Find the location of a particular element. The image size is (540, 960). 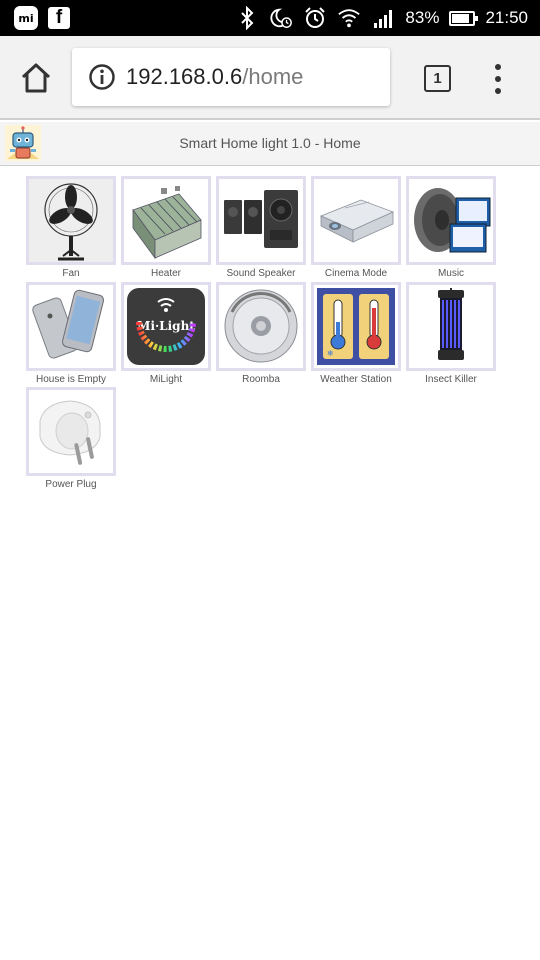

device-tile-weather-station: ❄ Weather Station is located at coordinates (356, 334).